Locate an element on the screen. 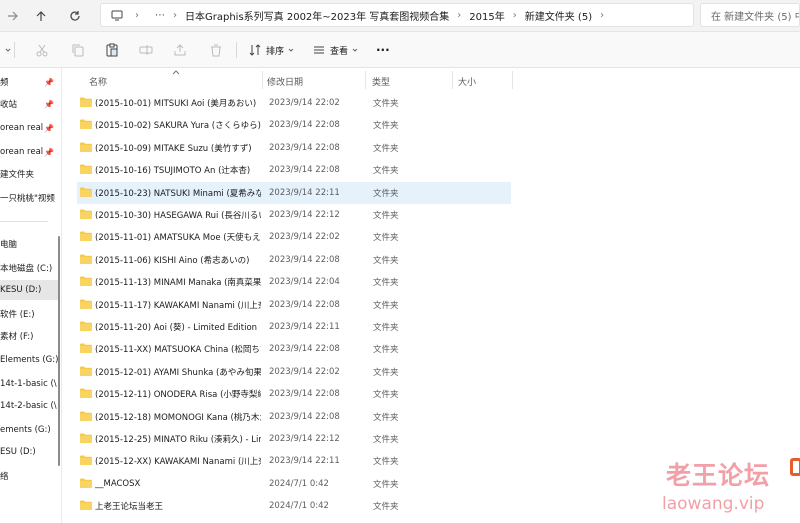 The height and width of the screenshot is (523, 800). sort-button: 排序 is located at coordinates (271, 50).